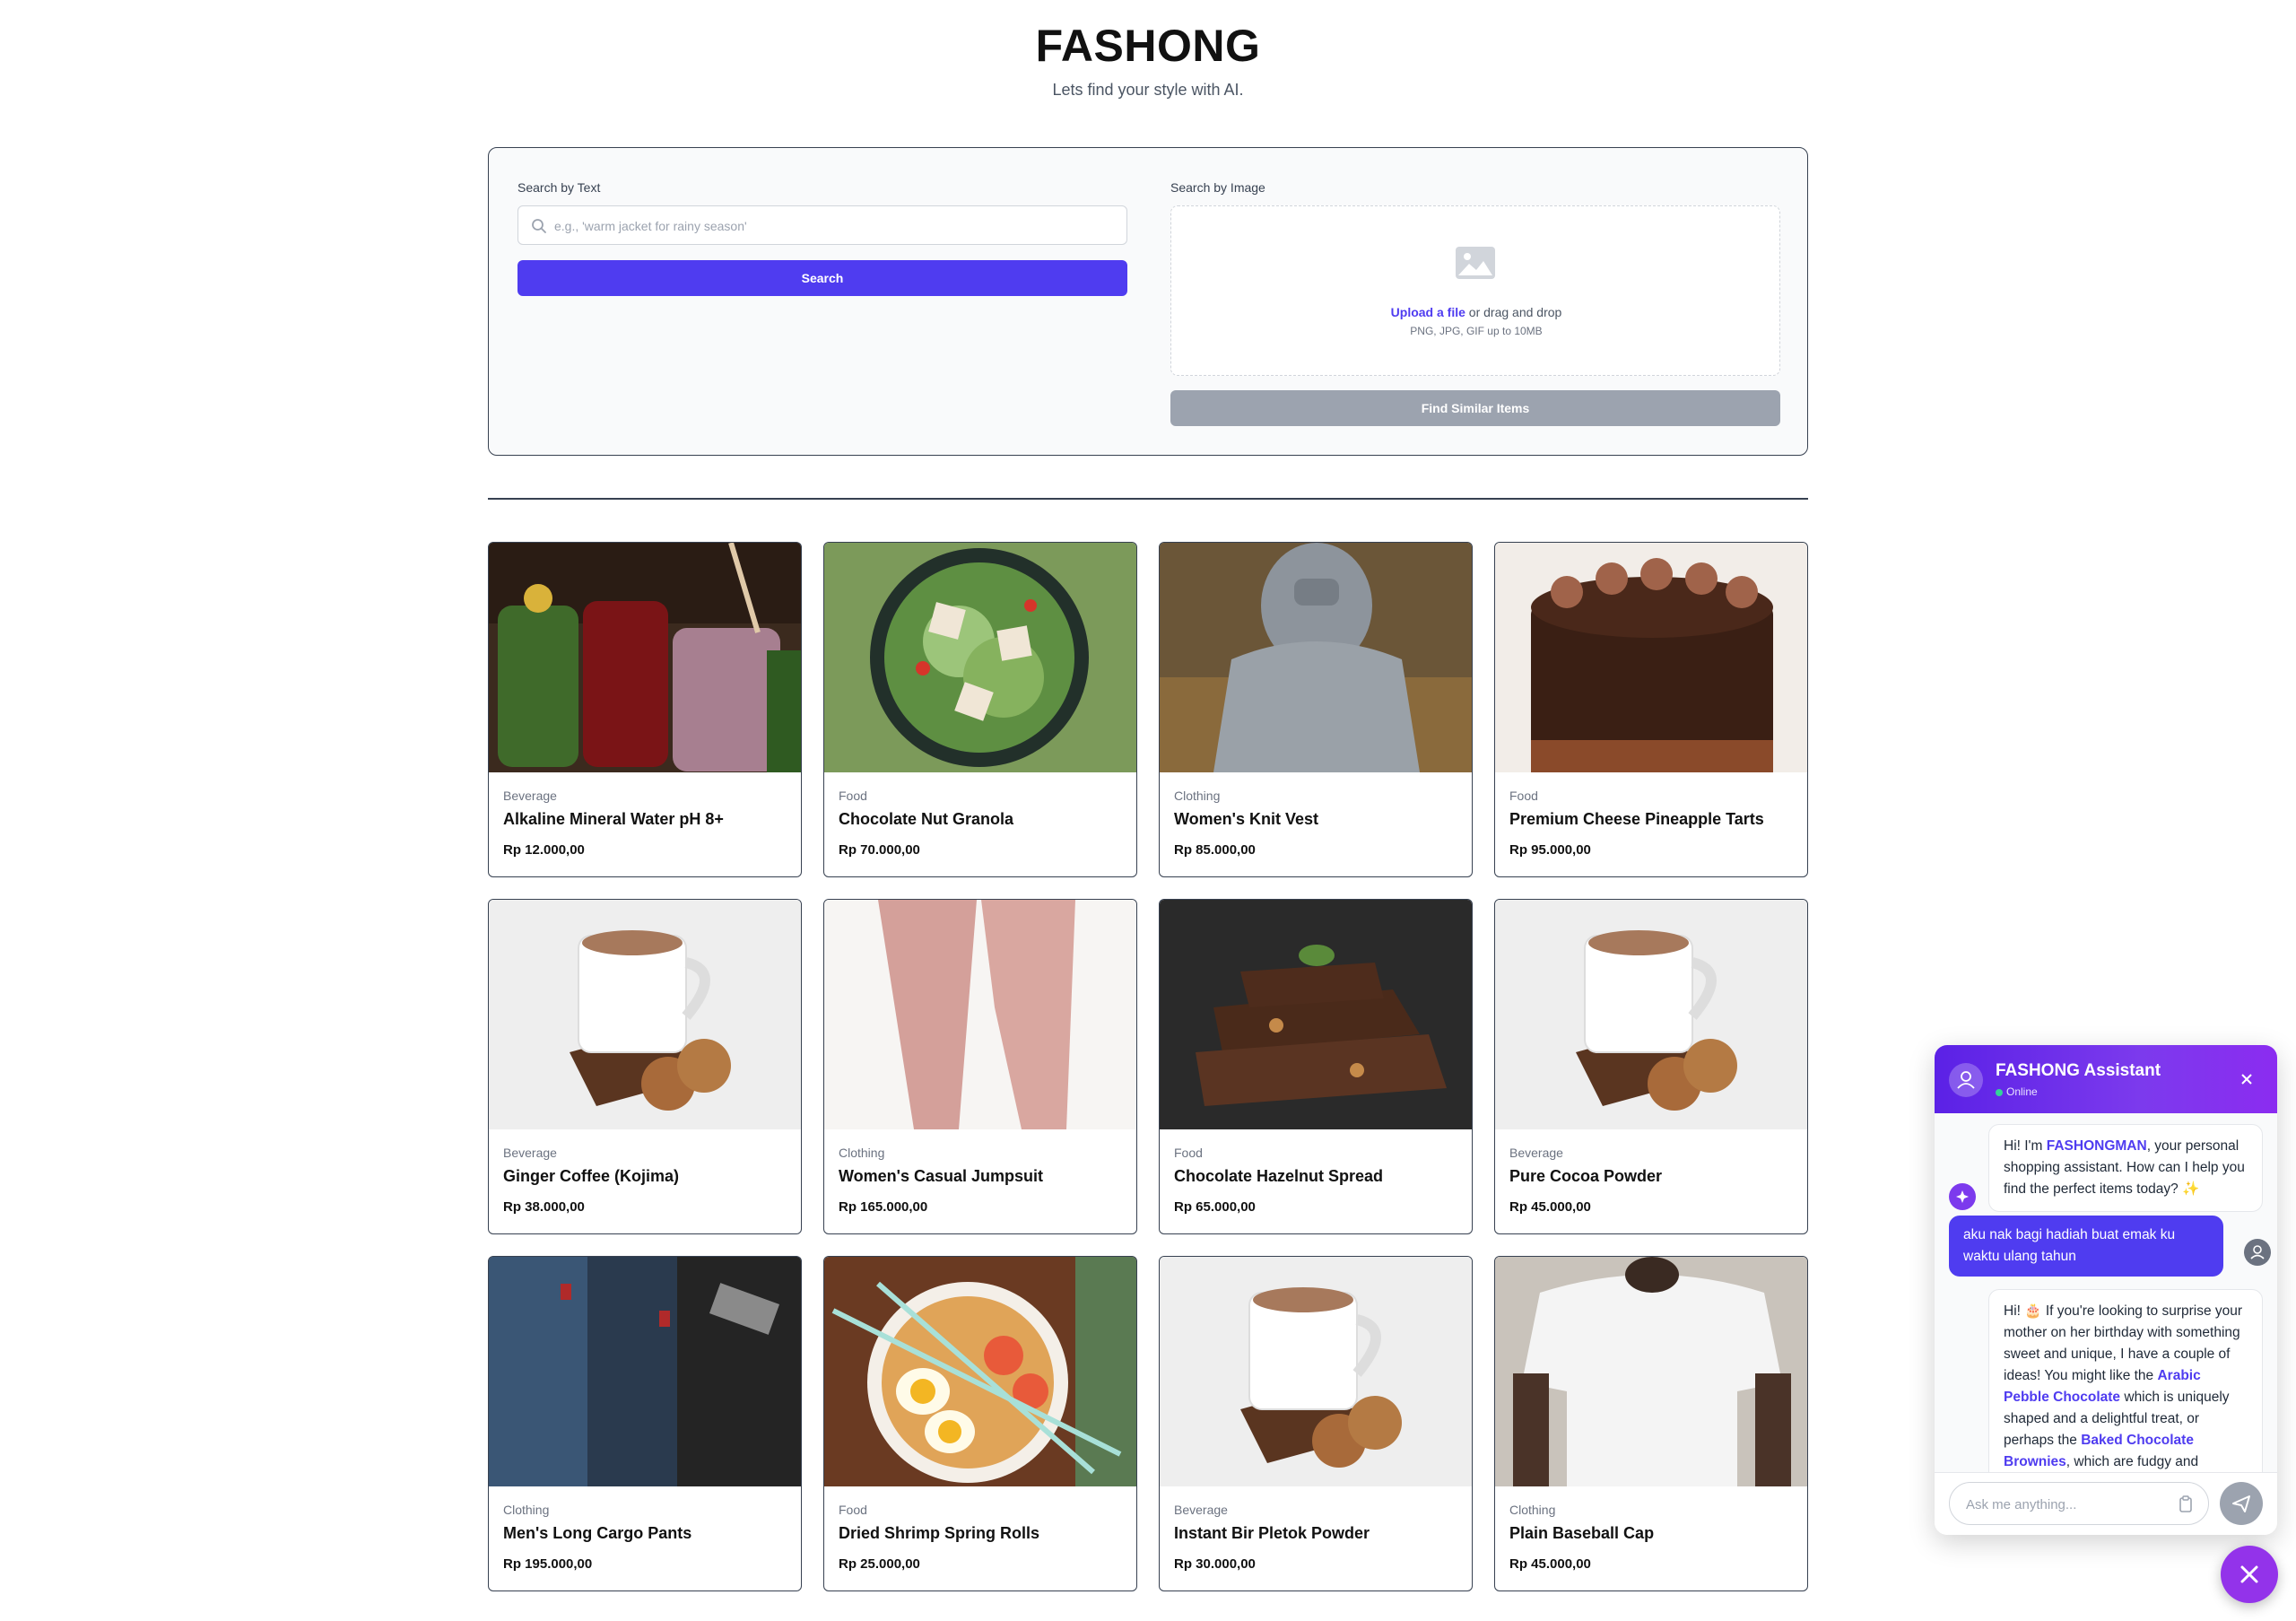 The image size is (2296, 1621). I want to click on product-card: Clothing Women's Knit Vest Rp 85.000,00, so click(1316, 709).